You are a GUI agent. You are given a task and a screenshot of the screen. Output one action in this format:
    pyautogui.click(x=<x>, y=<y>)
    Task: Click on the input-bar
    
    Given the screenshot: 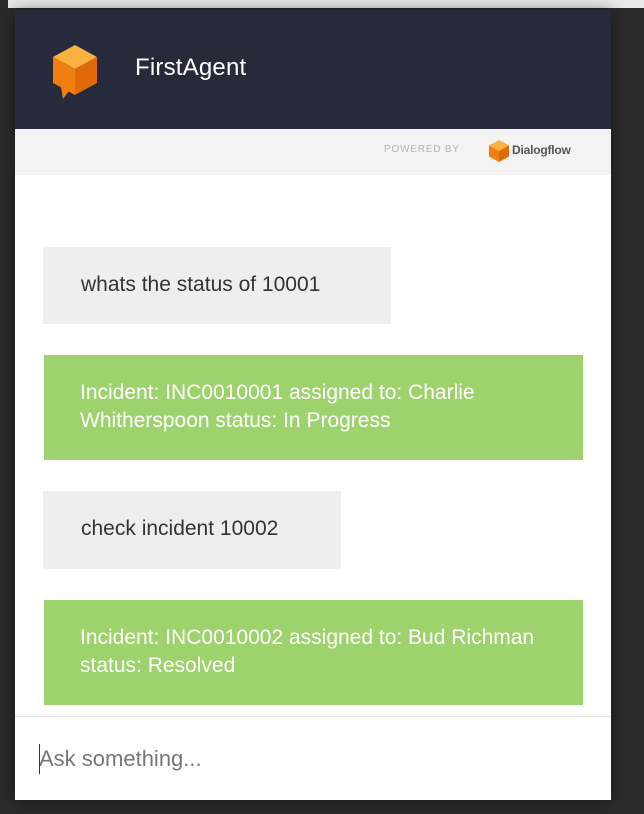 What is the action you would take?
    pyautogui.click(x=313, y=758)
    